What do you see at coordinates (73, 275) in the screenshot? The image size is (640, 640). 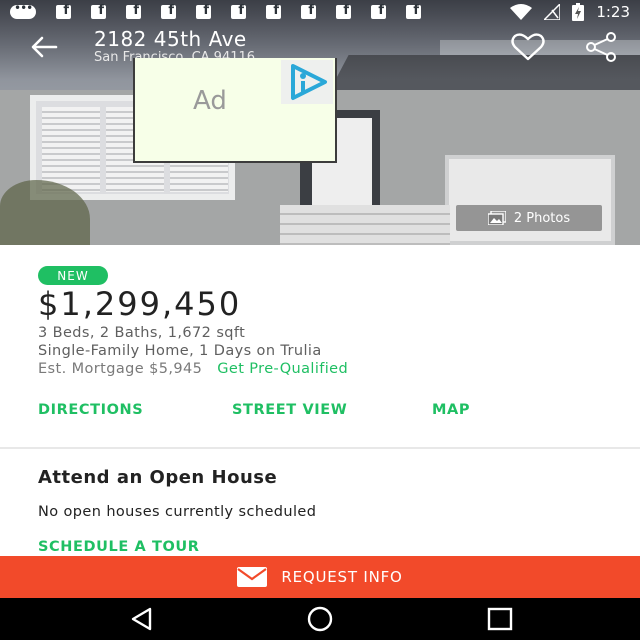 I see `new-badge: NEW` at bounding box center [73, 275].